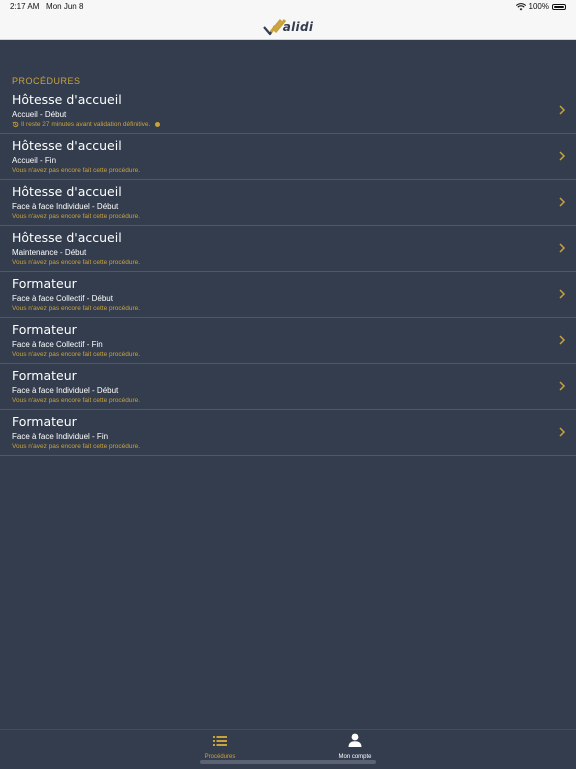 This screenshot has height=769, width=576. Describe the element at coordinates (559, 7) in the screenshot. I see `battery-icon` at that location.